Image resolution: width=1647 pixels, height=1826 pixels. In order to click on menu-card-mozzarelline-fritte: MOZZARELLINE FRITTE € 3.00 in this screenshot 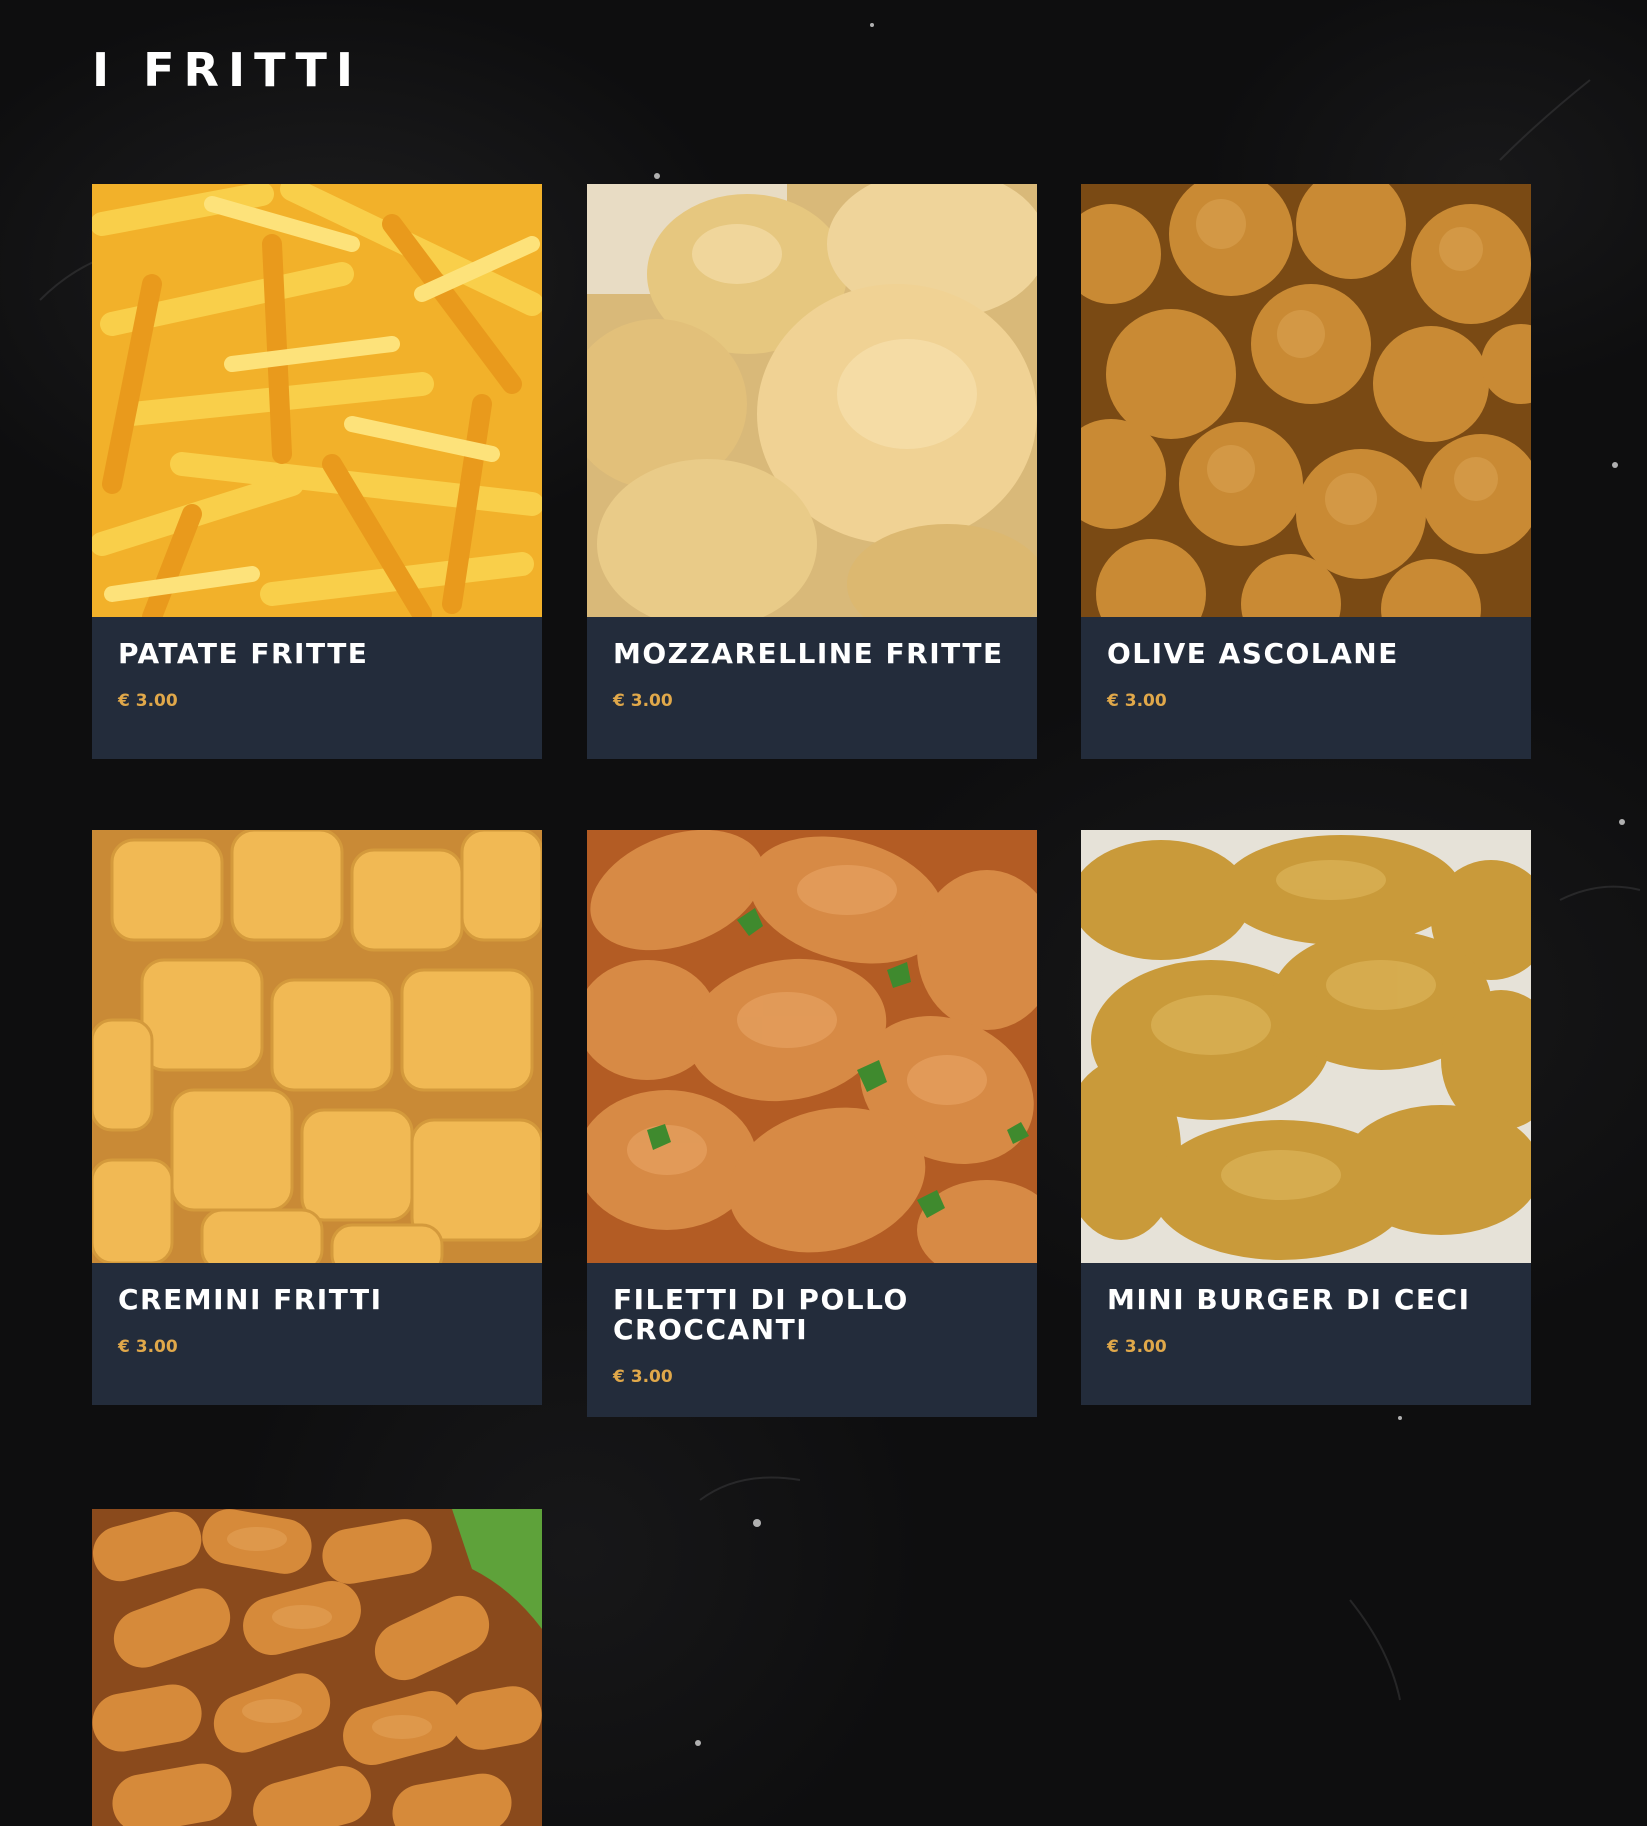, I will do `click(812, 471)`.